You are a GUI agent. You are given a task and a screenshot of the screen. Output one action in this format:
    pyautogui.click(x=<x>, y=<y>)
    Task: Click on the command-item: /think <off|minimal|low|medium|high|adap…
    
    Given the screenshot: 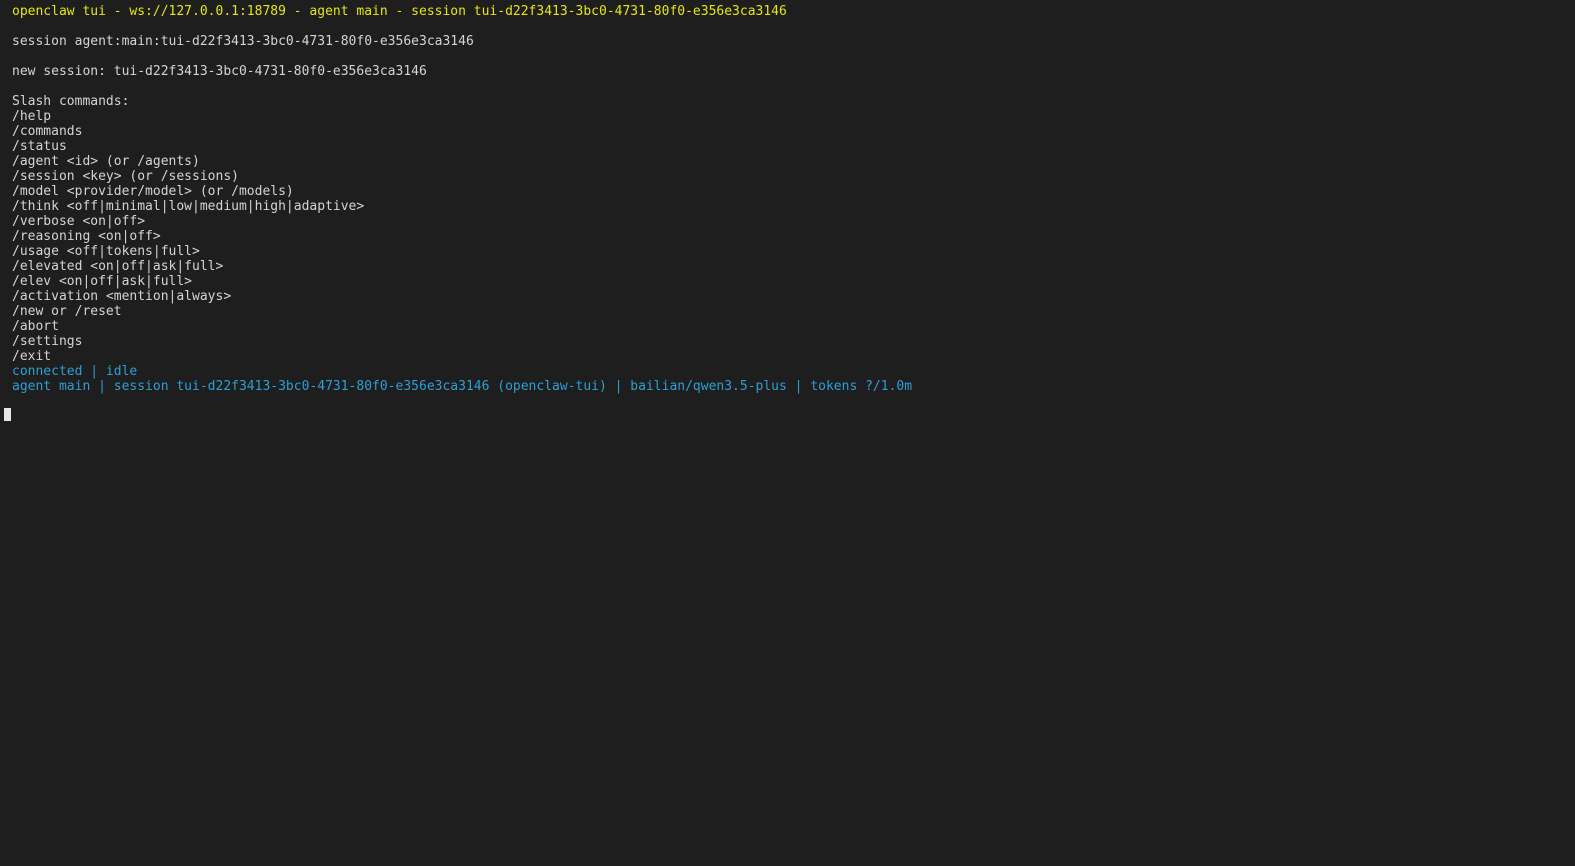 What is the action you would take?
    pyautogui.click(x=188, y=206)
    